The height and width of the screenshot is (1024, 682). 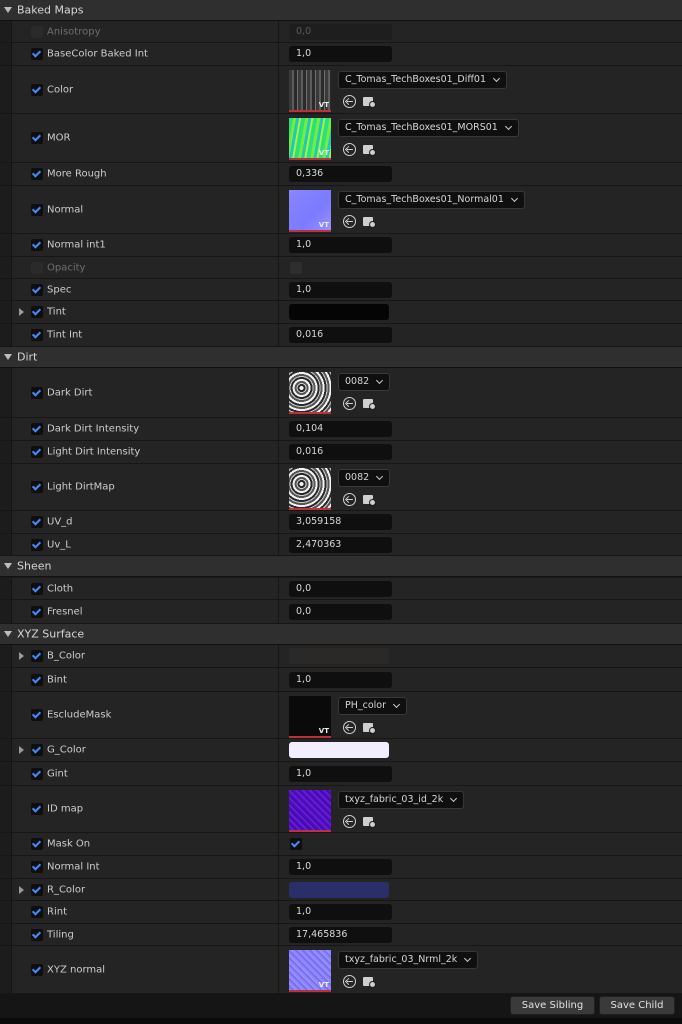 I want to click on texture-thumbnail-light-dirtmap, so click(x=310, y=489).